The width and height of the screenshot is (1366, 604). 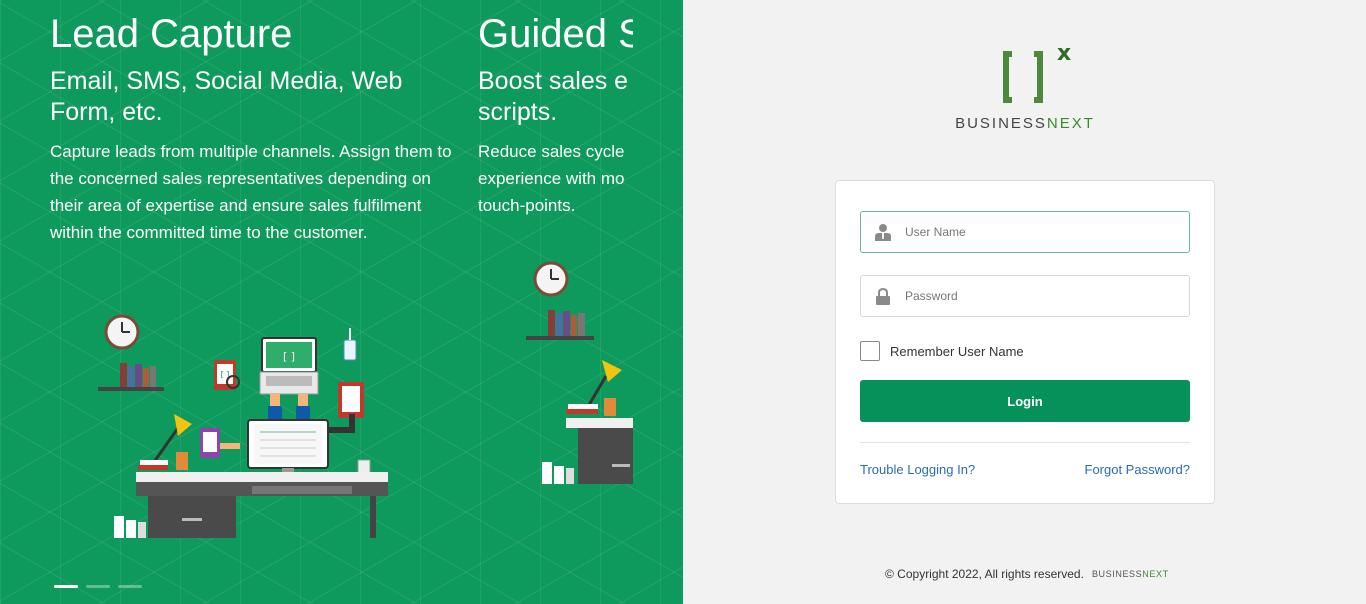 I want to click on trouble-logging-in-link: Trouble Logging In?, so click(x=917, y=469).